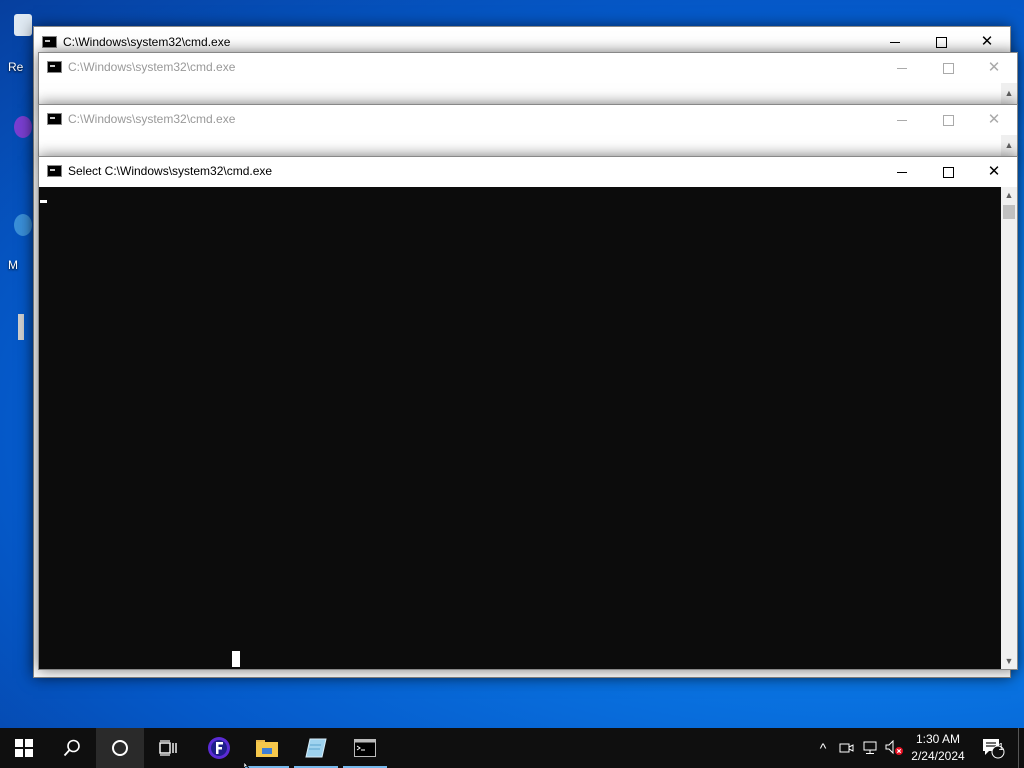 This screenshot has height=768, width=1024. I want to click on recycle-bin-desktop-icon: Re, so click(16, 44).